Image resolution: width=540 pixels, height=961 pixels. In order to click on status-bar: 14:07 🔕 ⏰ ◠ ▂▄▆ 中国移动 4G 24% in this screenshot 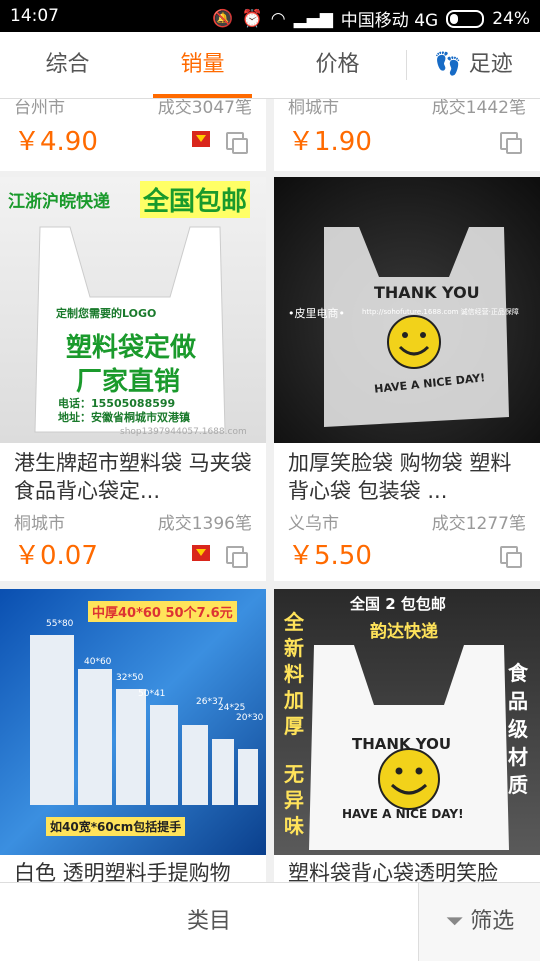, I will do `click(270, 16)`.